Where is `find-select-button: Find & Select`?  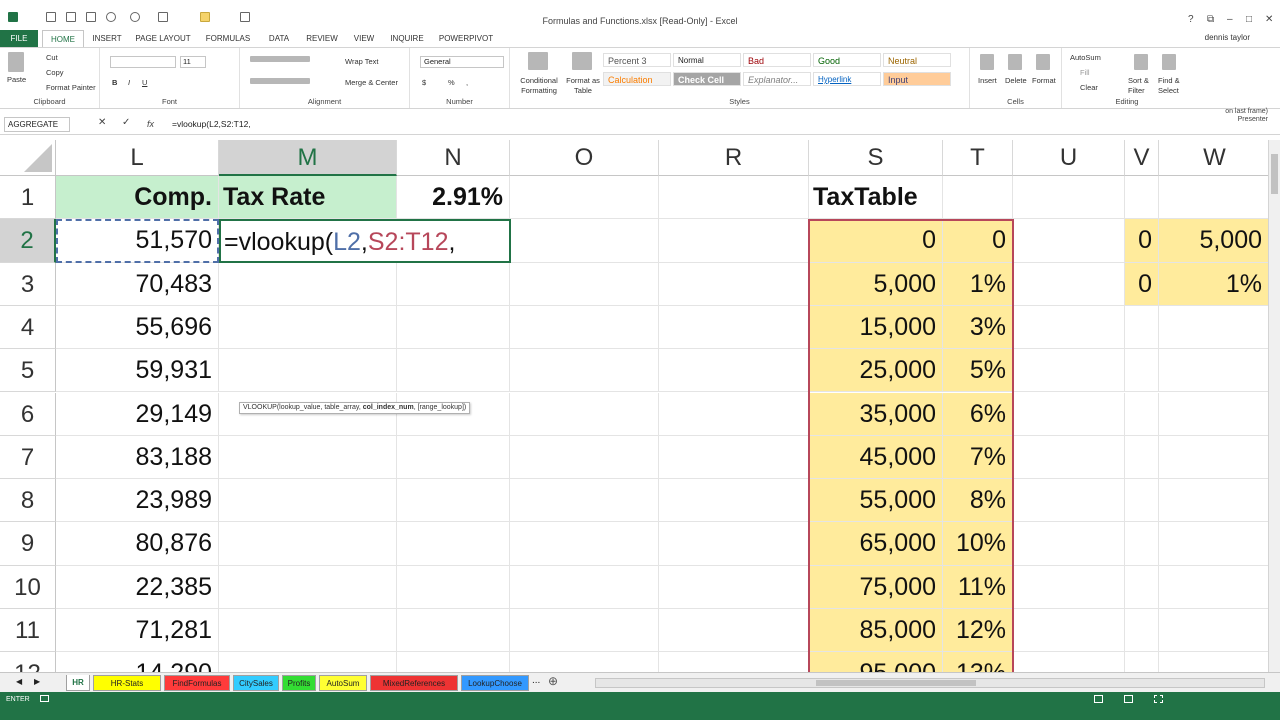 find-select-button: Find & Select is located at coordinates (1173, 86).